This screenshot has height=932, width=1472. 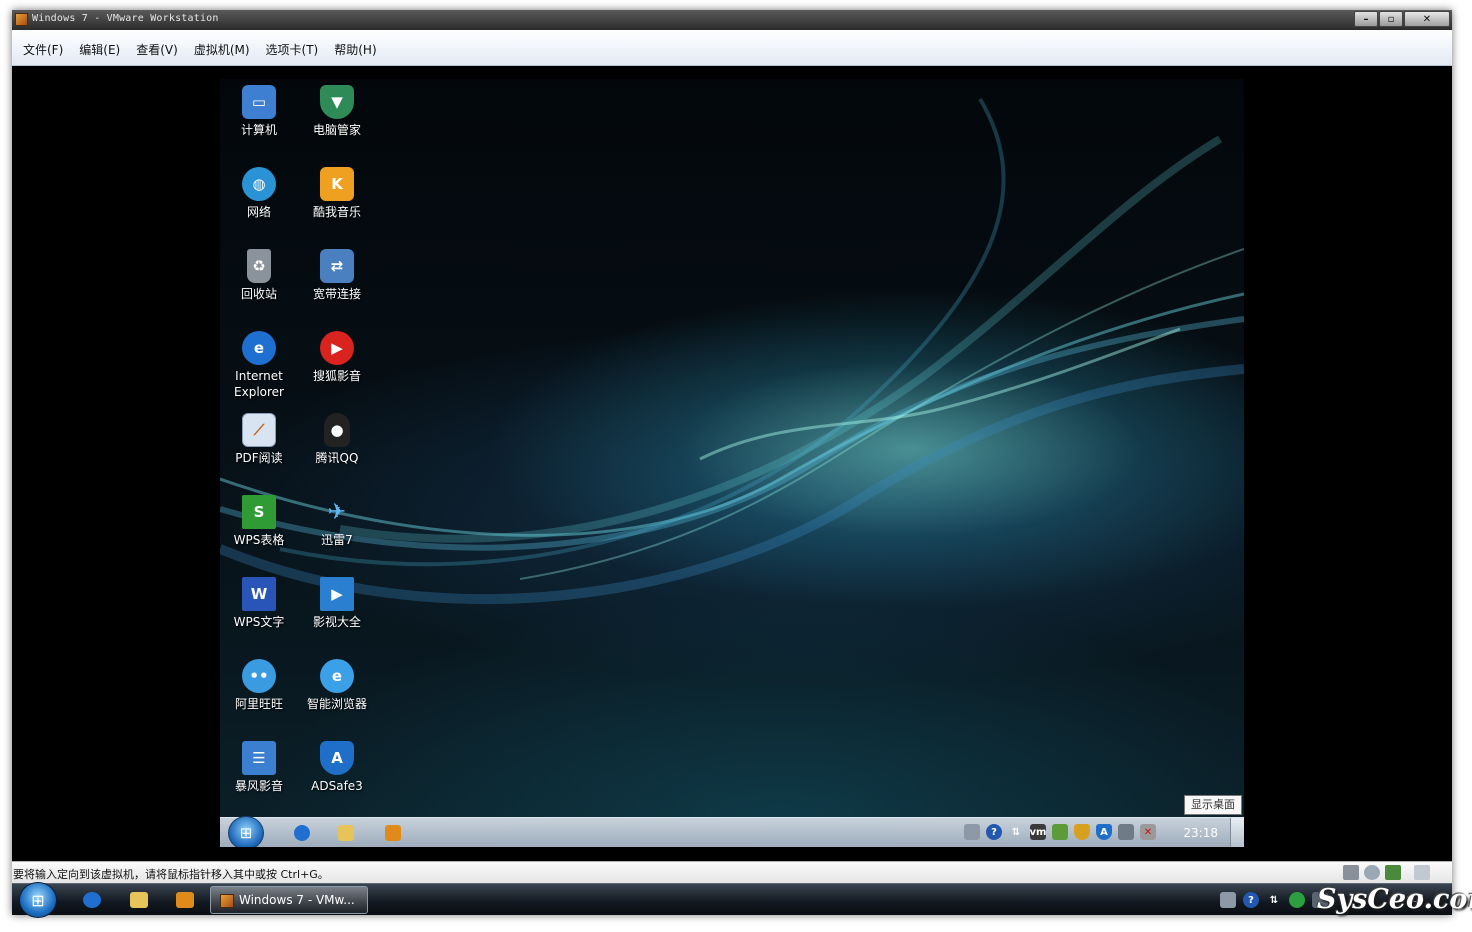 I want to click on network-icon, so click(x=1126, y=832).